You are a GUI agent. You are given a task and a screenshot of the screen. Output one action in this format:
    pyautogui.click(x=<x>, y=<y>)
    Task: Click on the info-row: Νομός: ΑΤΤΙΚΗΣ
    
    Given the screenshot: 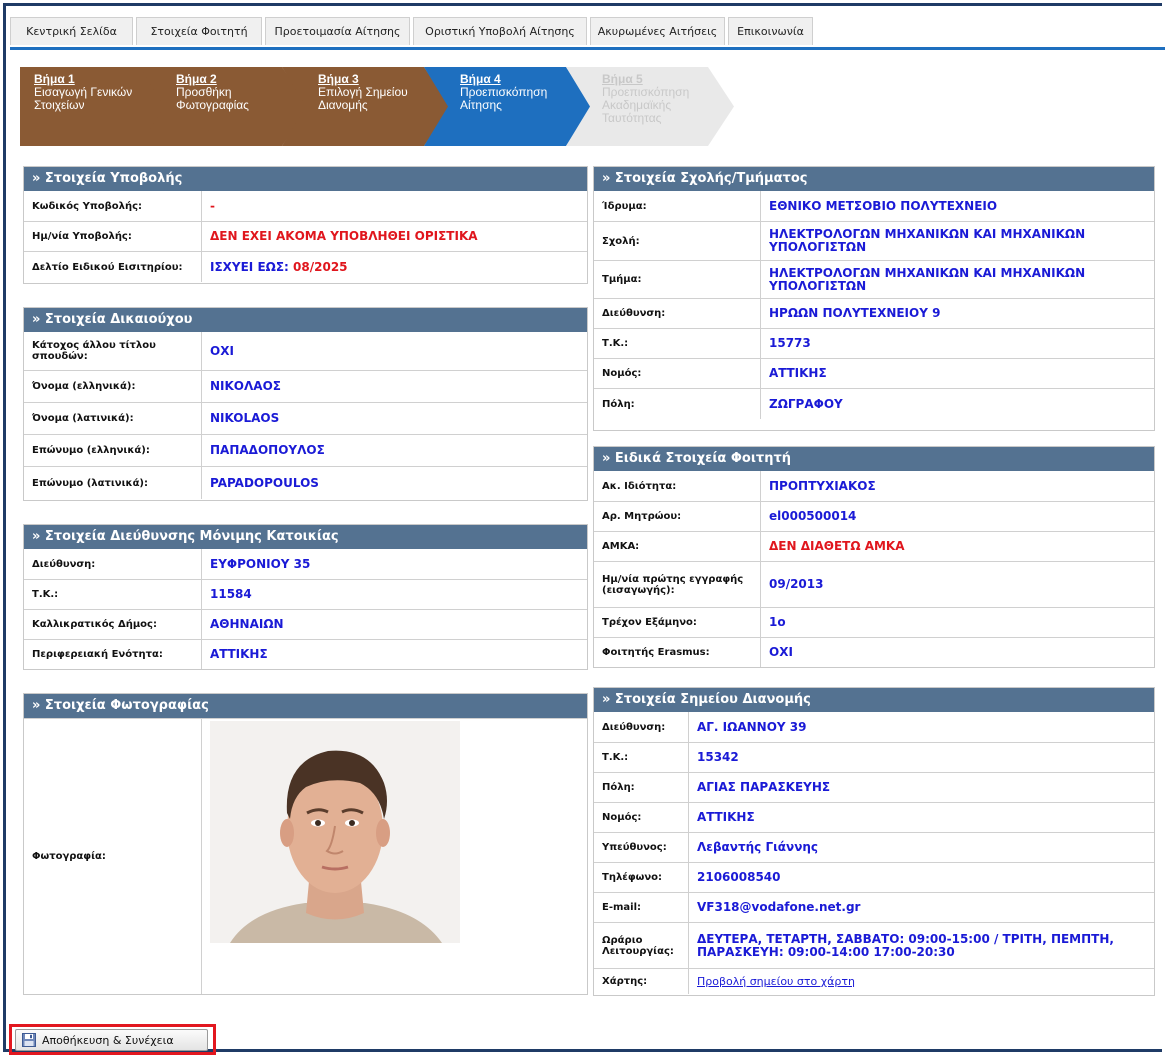 What is the action you would take?
    pyautogui.click(x=874, y=817)
    